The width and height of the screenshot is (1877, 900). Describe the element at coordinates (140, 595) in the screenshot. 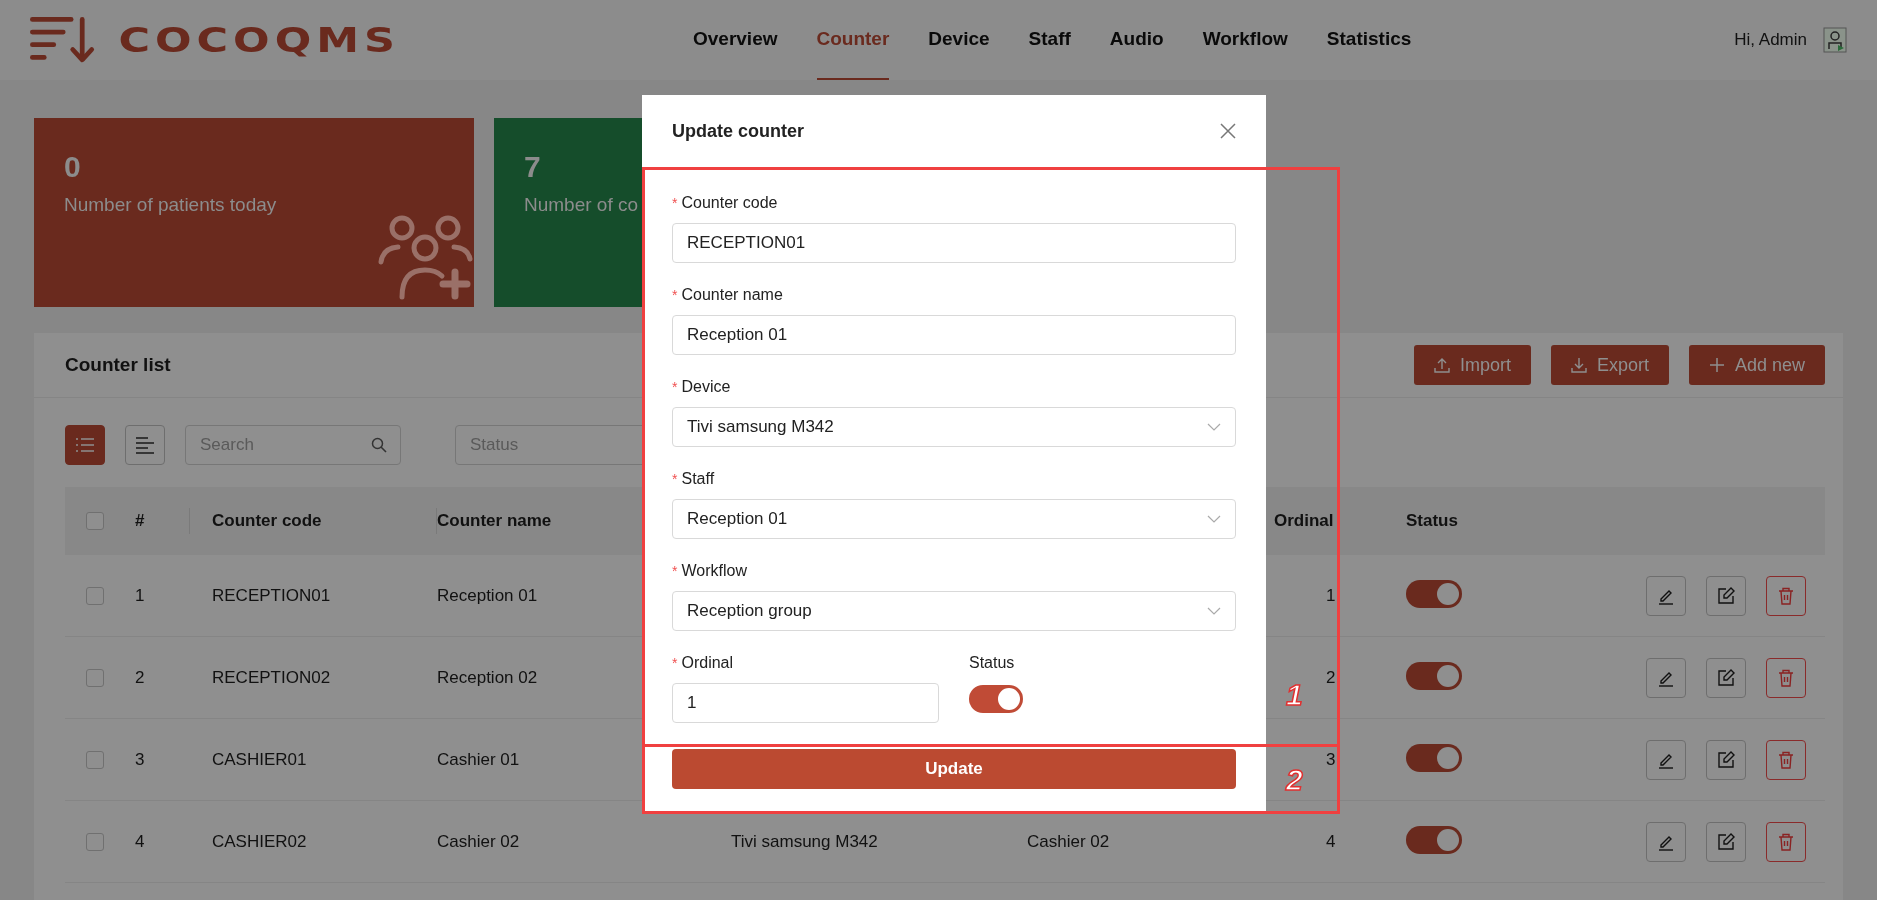

I see `table-cell: 1` at that location.